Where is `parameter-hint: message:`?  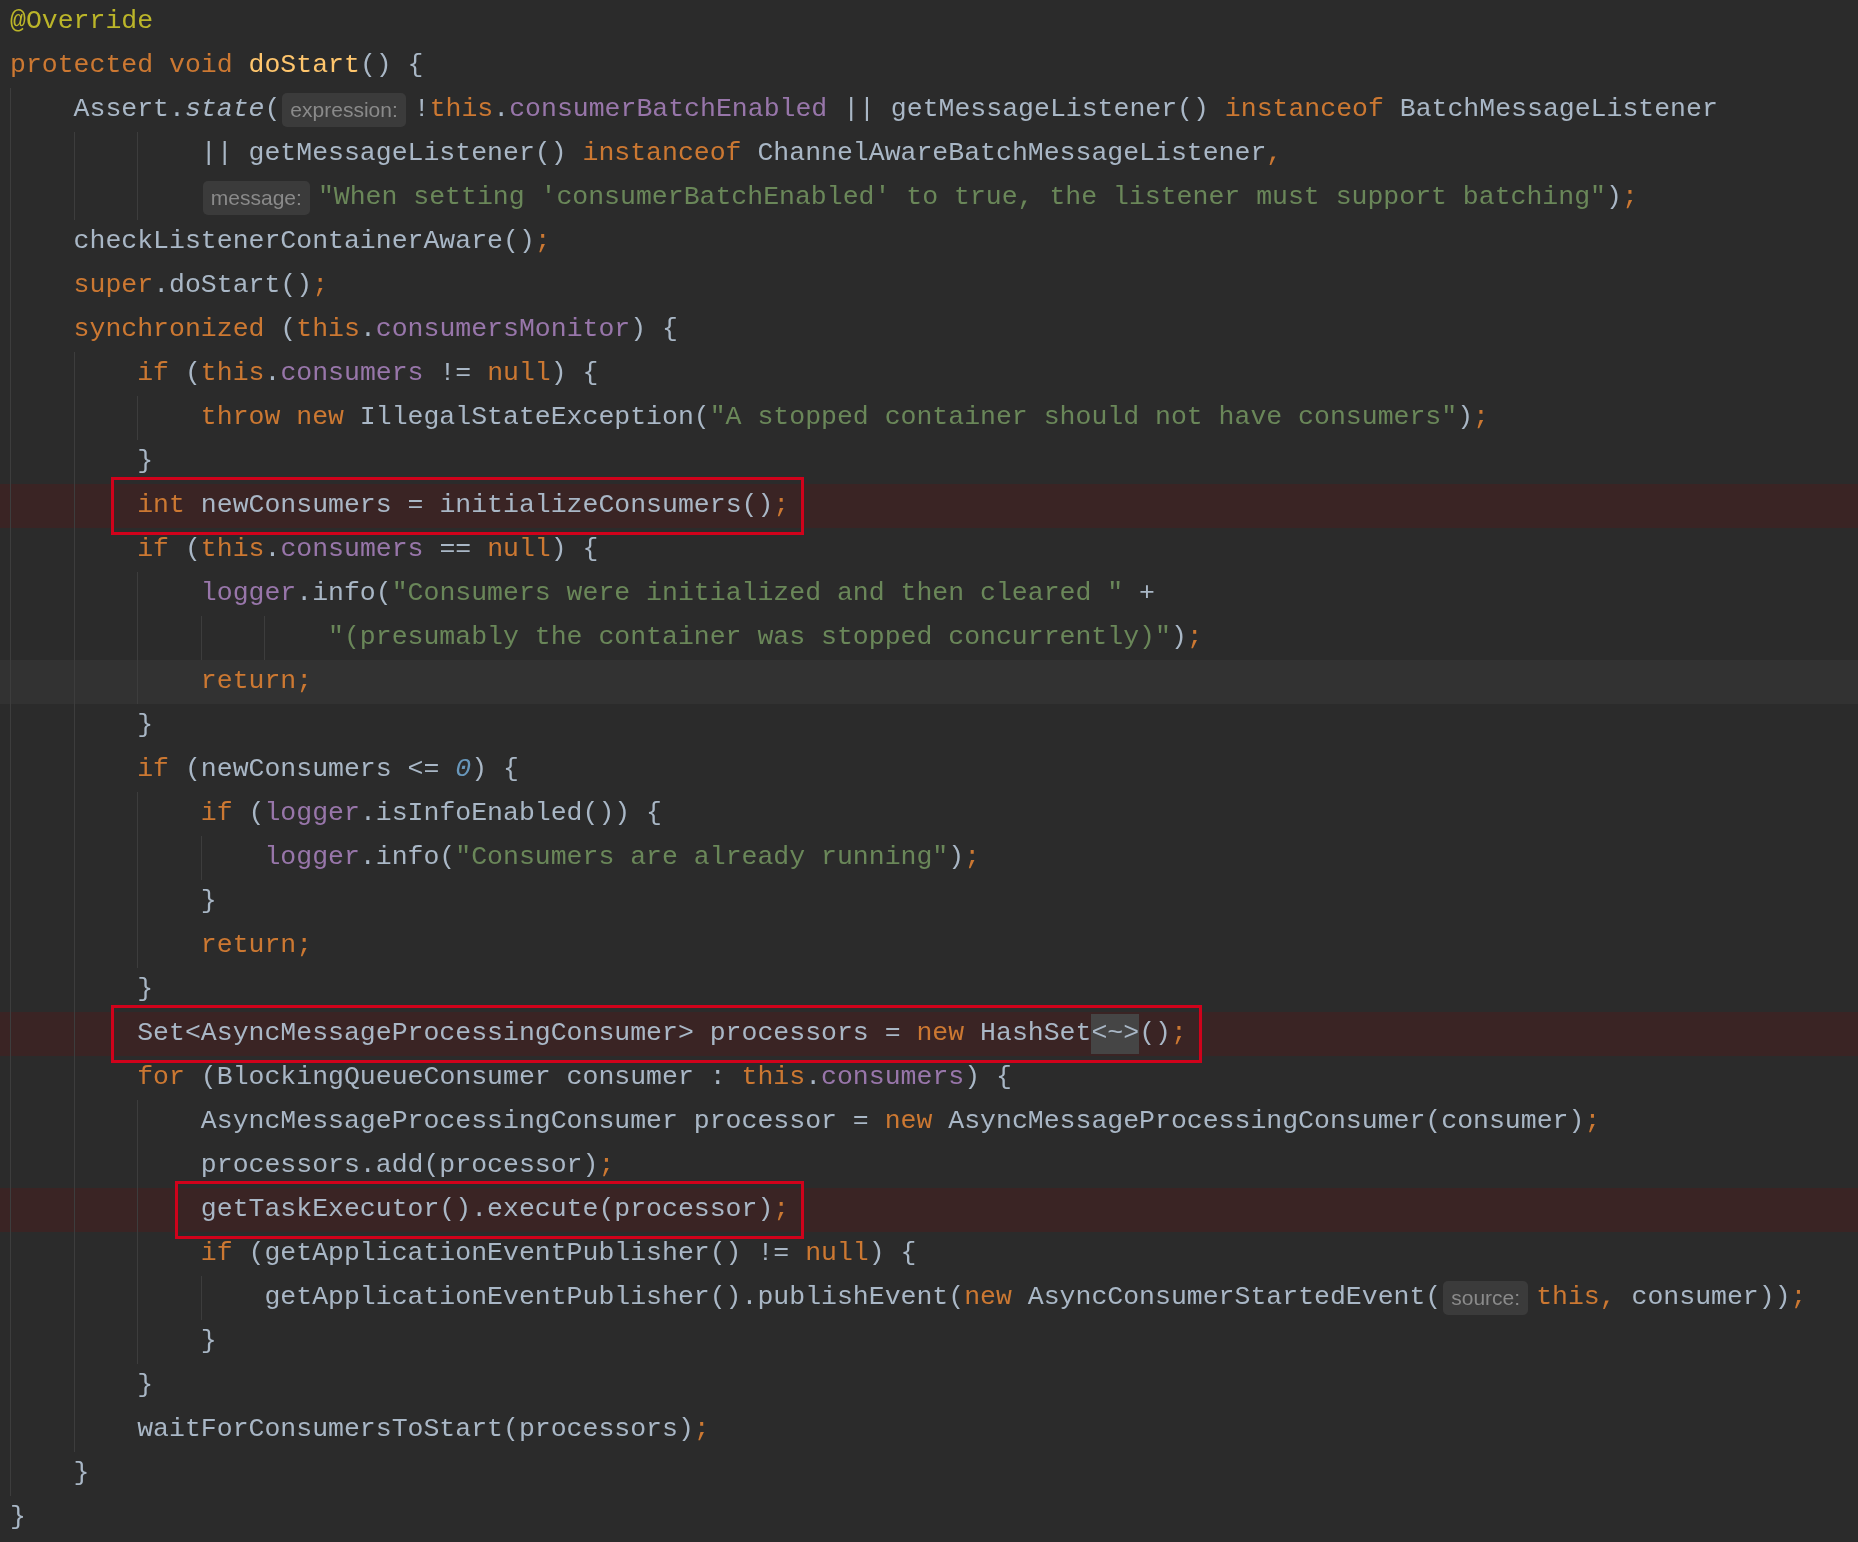
parameter-hint: message: is located at coordinates (256, 198).